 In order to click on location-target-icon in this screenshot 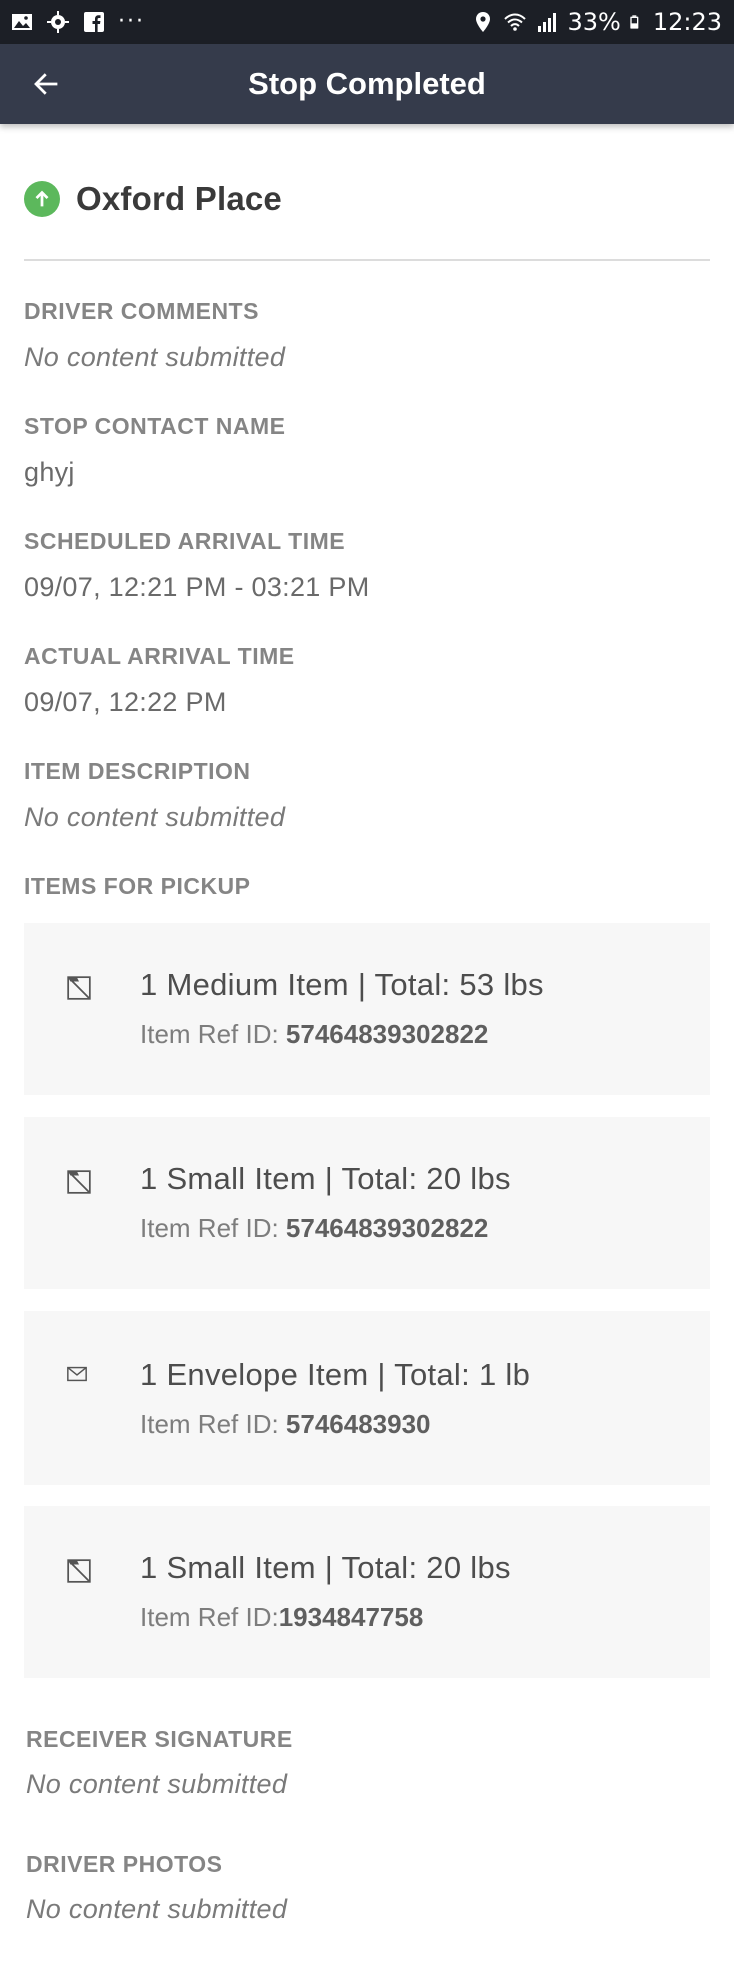, I will do `click(58, 22)`.